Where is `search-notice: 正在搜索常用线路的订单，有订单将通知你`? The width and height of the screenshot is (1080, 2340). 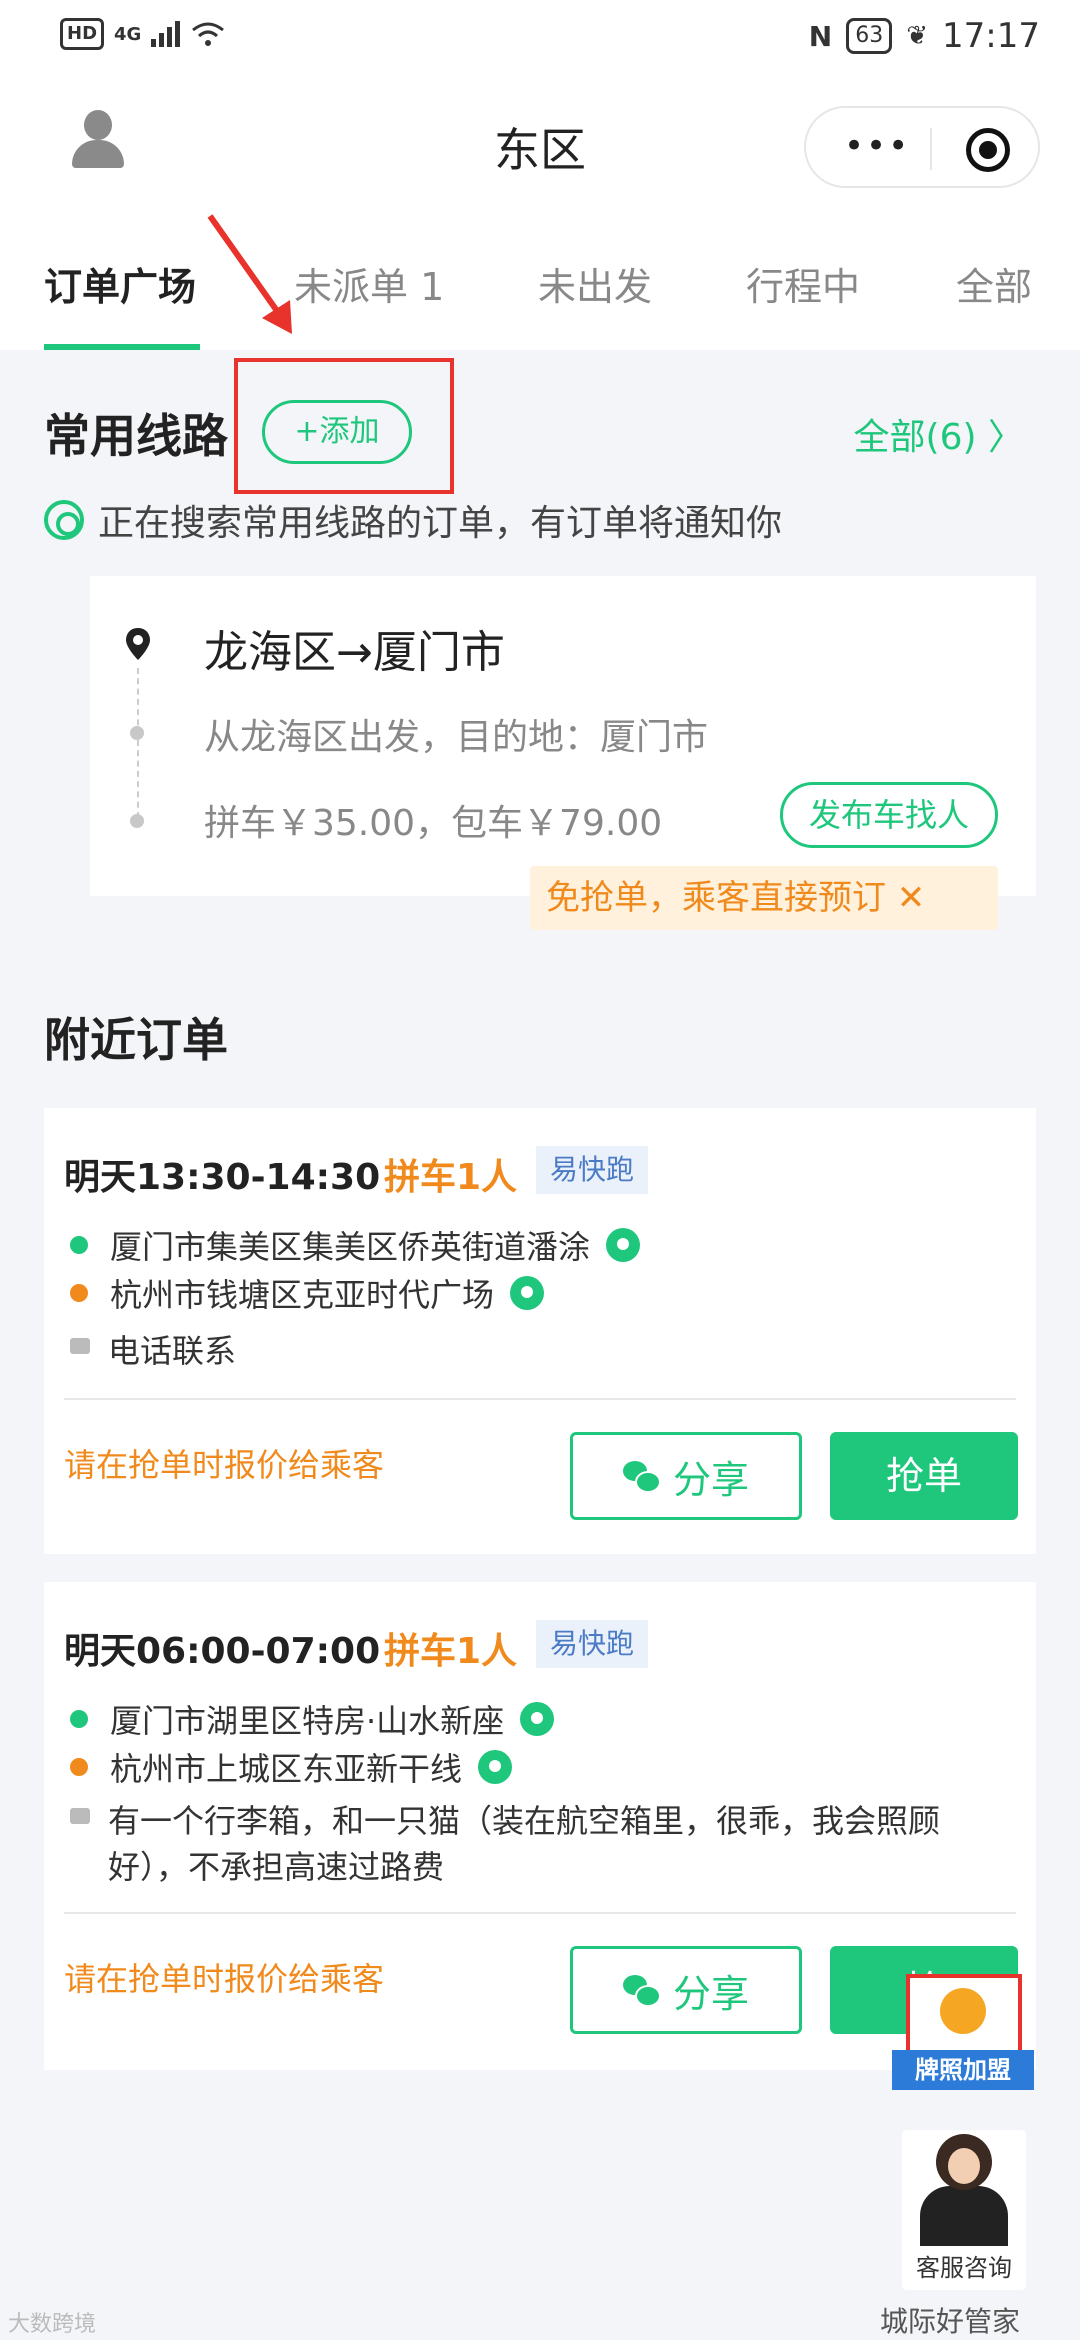
search-notice: 正在搜索常用线路的订单，有订单将通知你 is located at coordinates (413, 520).